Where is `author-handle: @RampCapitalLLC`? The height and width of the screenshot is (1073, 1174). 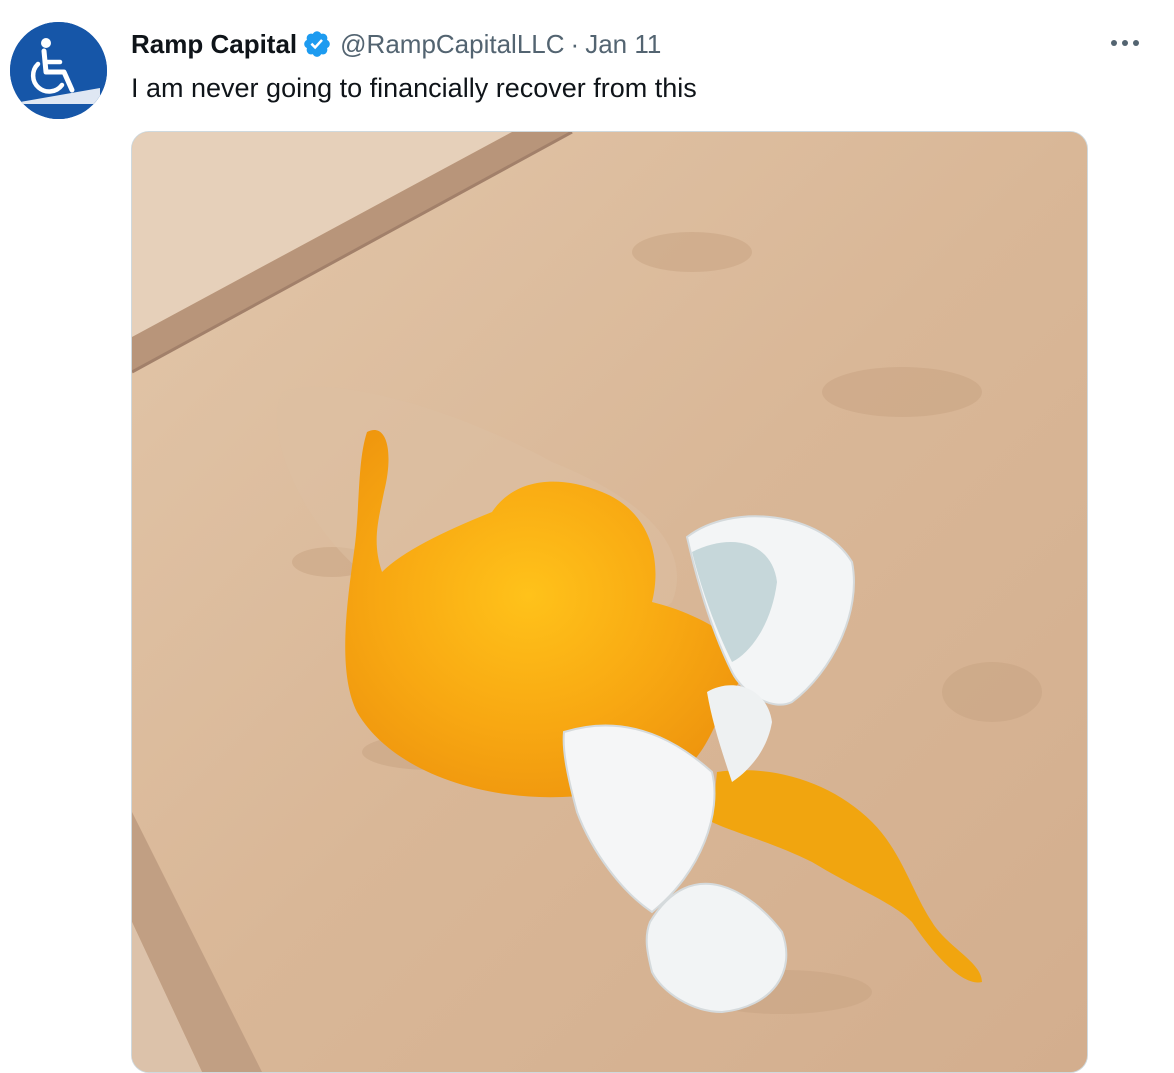 author-handle: @RampCapitalLLC is located at coordinates (452, 44).